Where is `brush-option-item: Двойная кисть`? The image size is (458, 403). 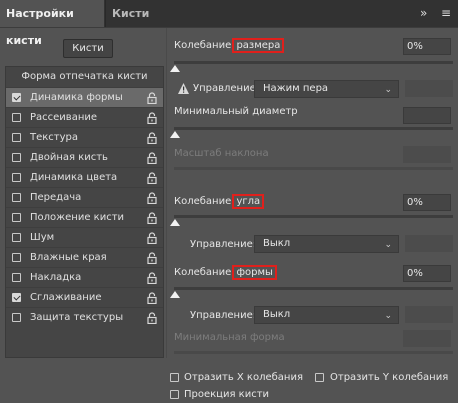 brush-option-item: Двойная кисть is located at coordinates (84, 157).